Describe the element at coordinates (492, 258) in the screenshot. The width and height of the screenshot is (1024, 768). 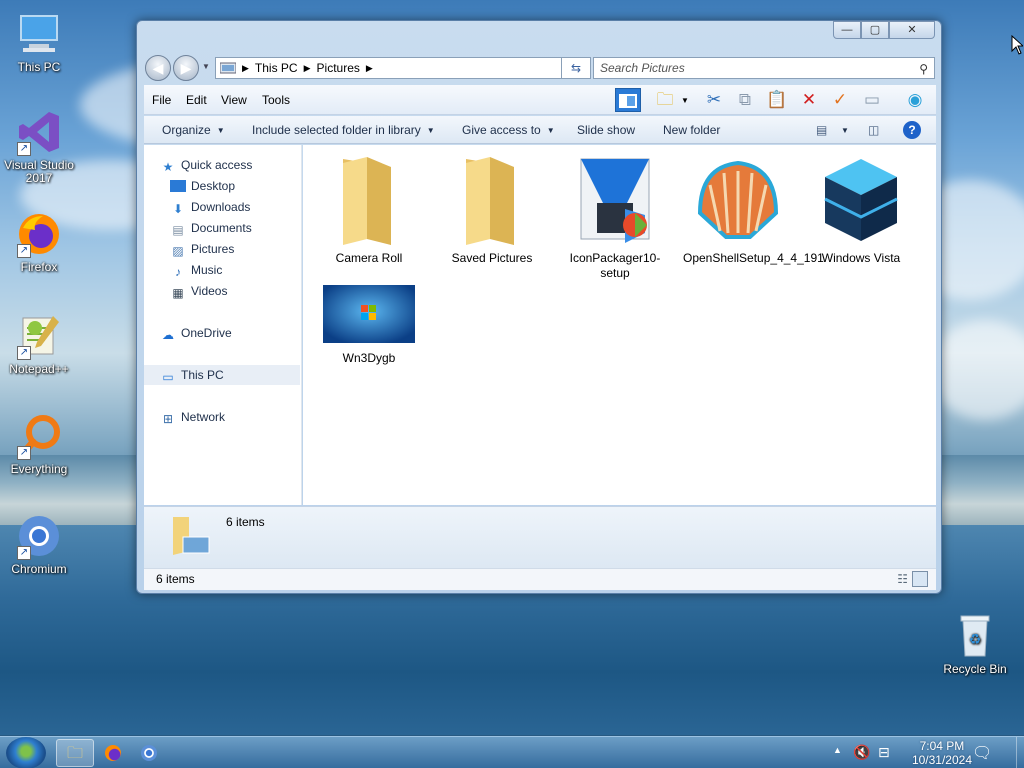
I see `file-name: Saved Pictures` at that location.